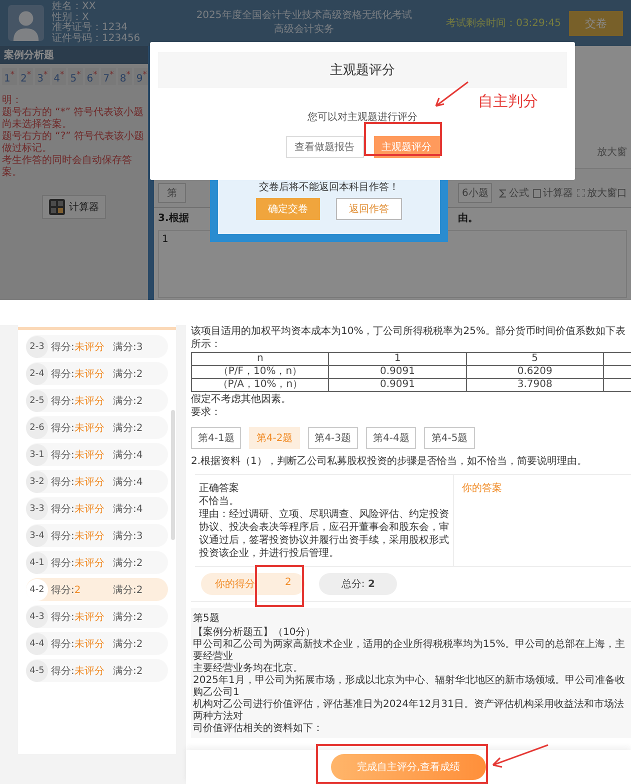 The width and height of the screenshot is (631, 784). Describe the element at coordinates (304, 16) in the screenshot. I see `exam-title: 2025年度全国会计专业技术高级资格无纸化考试` at that location.